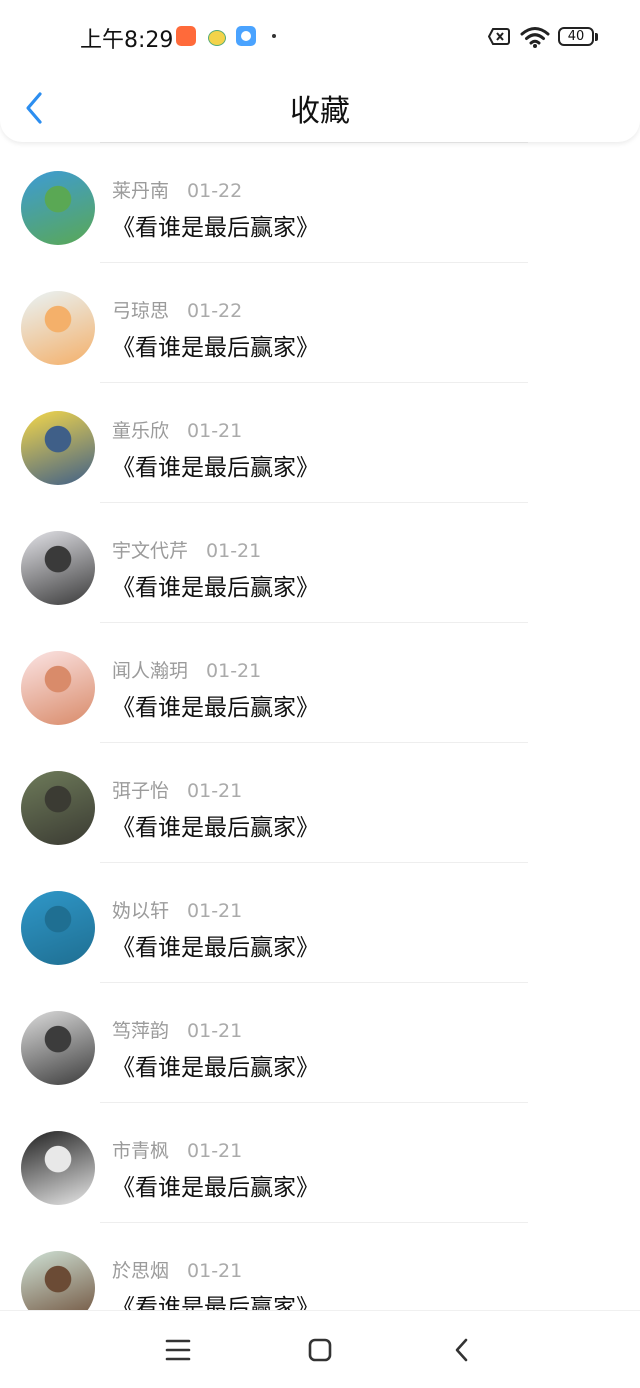 This screenshot has height=1388, width=640. What do you see at coordinates (246, 36) in the screenshot?
I see `browser-app-icon` at bounding box center [246, 36].